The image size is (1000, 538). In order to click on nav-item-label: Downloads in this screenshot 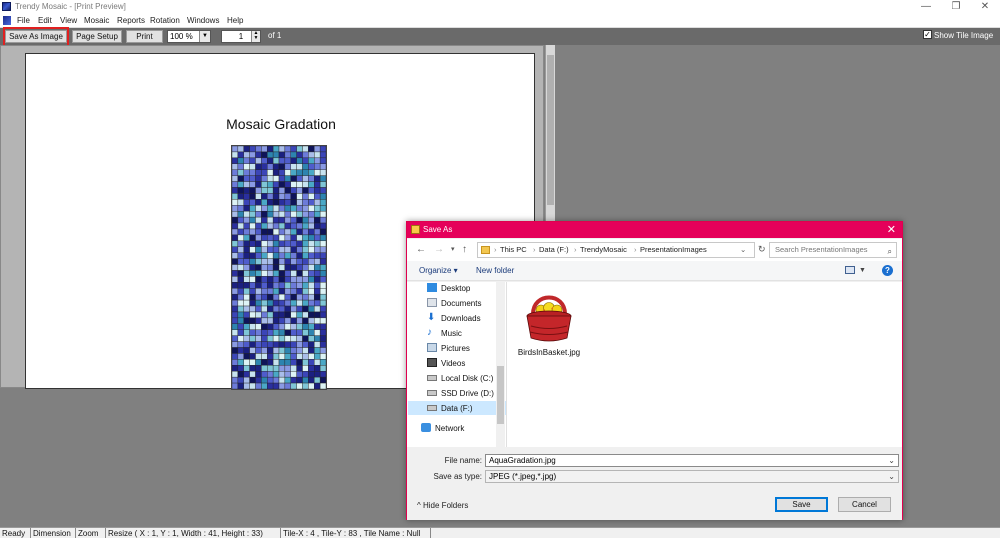, I will do `click(461, 318)`.